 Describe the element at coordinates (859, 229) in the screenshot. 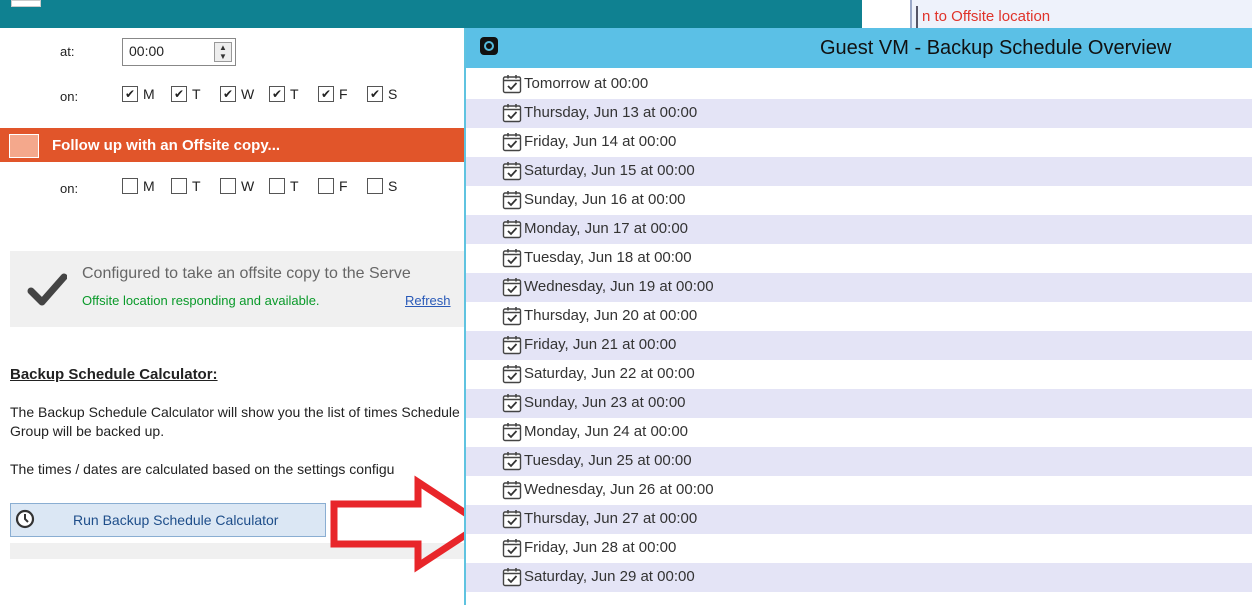

I see `schedule-list-item: Monday, Jun 17 at 00:00` at that location.